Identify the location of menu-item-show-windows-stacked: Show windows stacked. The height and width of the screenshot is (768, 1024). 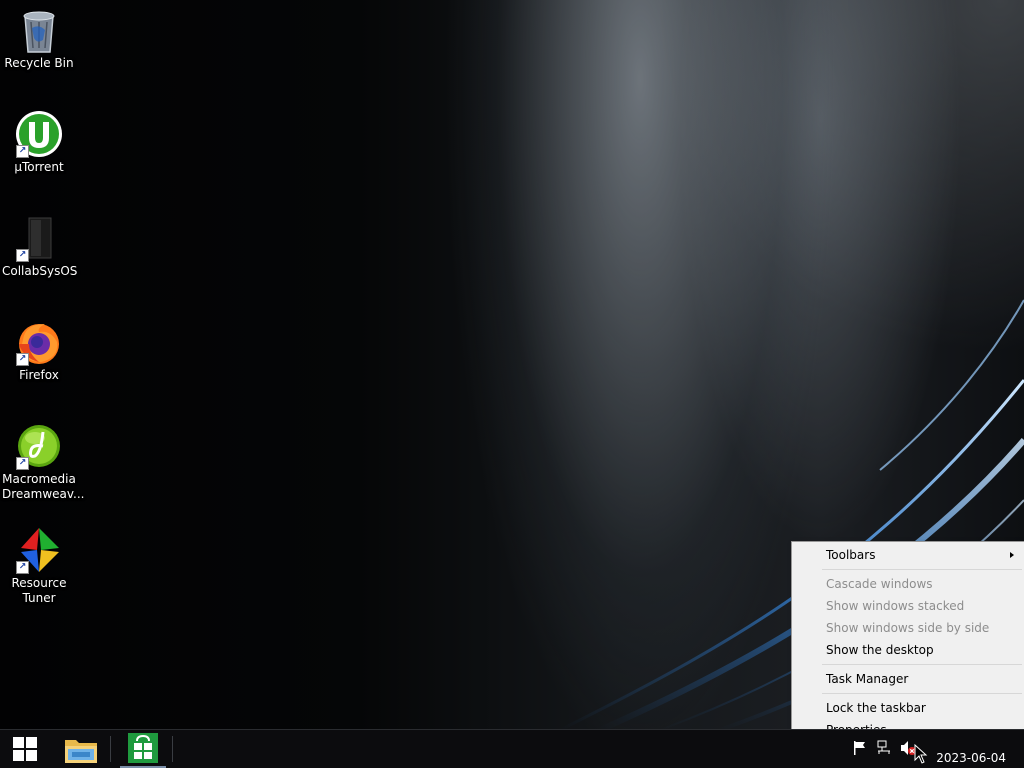
(908, 606).